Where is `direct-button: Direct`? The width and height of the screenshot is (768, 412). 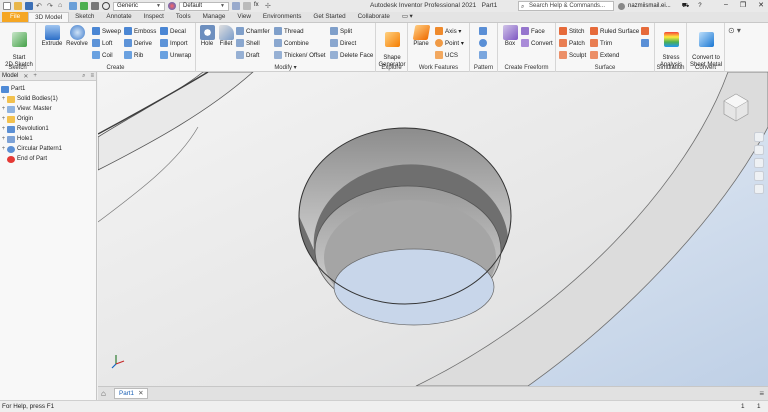
direct-button: Direct is located at coordinates (343, 43).